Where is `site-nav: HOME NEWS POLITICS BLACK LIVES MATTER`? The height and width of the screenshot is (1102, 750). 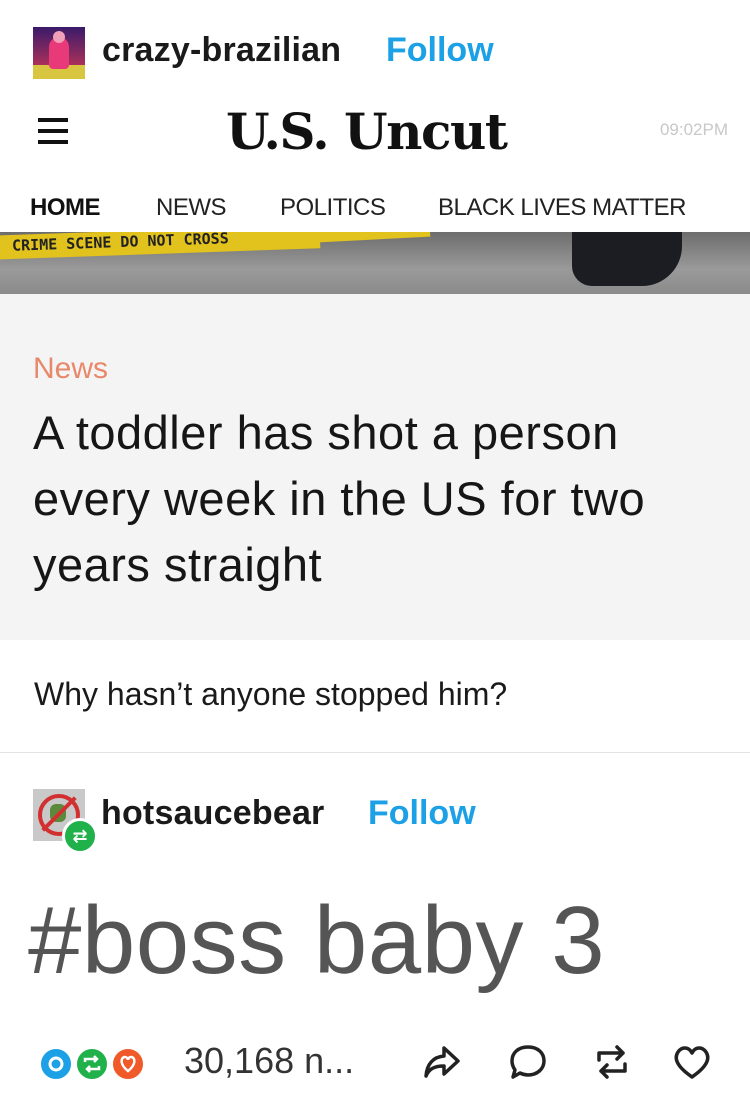 site-nav: HOME NEWS POLITICS BLACK LIVES MATTER is located at coordinates (375, 206).